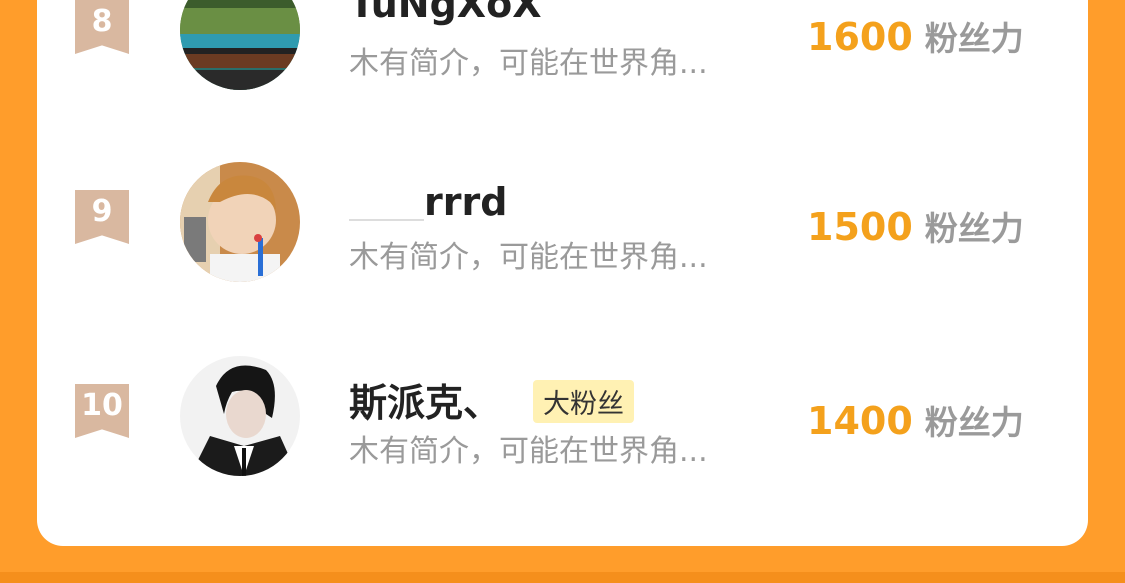  What do you see at coordinates (102, 217) in the screenshot?
I see `rank-badge: 9` at bounding box center [102, 217].